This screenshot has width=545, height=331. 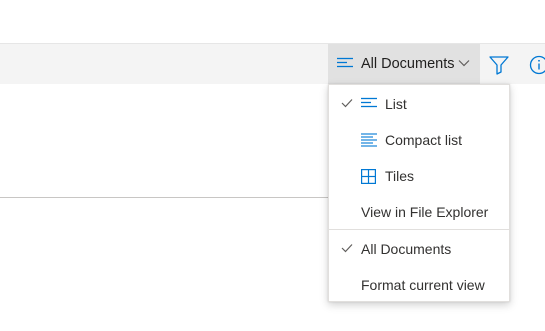 What do you see at coordinates (408, 64) in the screenshot?
I see `view-switcher-label: All Documents` at bounding box center [408, 64].